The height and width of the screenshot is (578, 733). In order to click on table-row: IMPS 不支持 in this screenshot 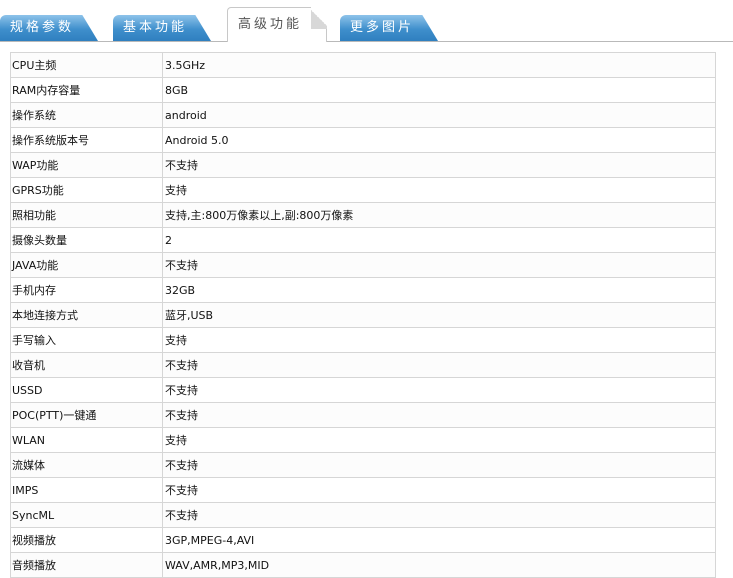, I will do `click(363, 490)`.